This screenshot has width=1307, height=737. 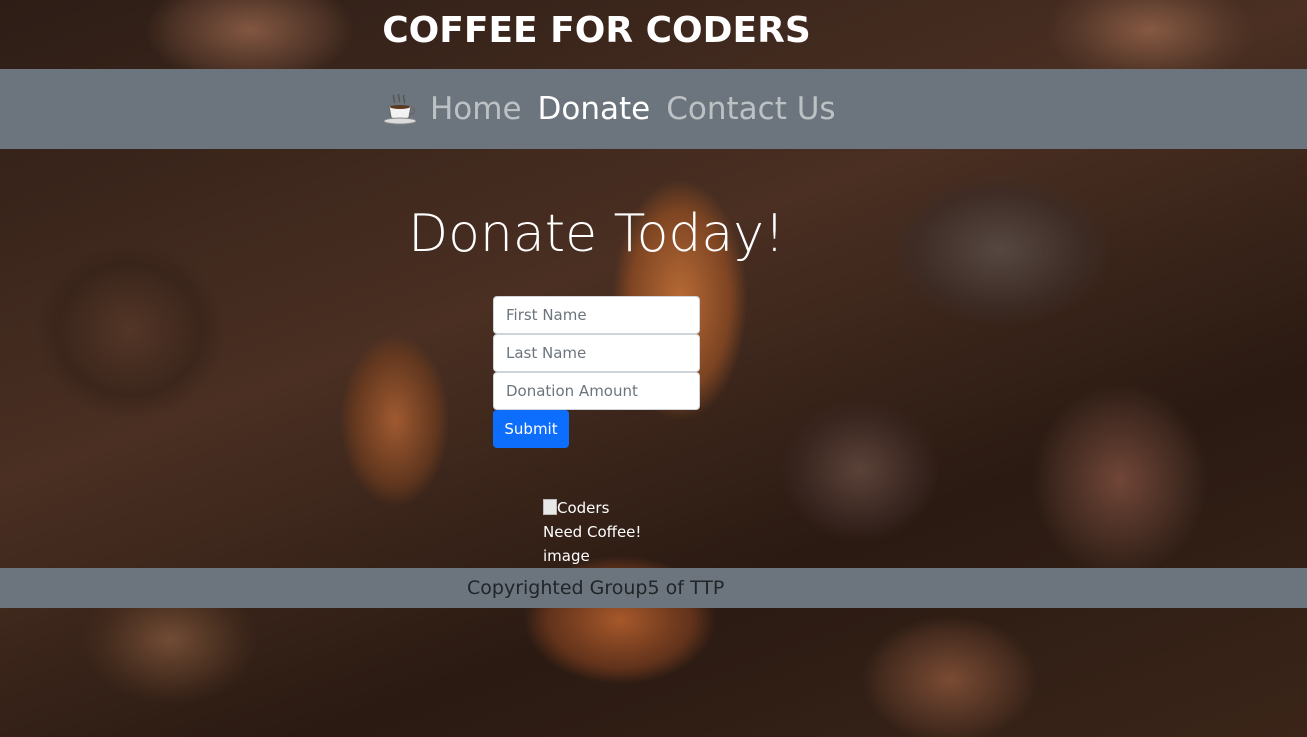 What do you see at coordinates (596, 391) in the screenshot?
I see `donation-amount-input` at bounding box center [596, 391].